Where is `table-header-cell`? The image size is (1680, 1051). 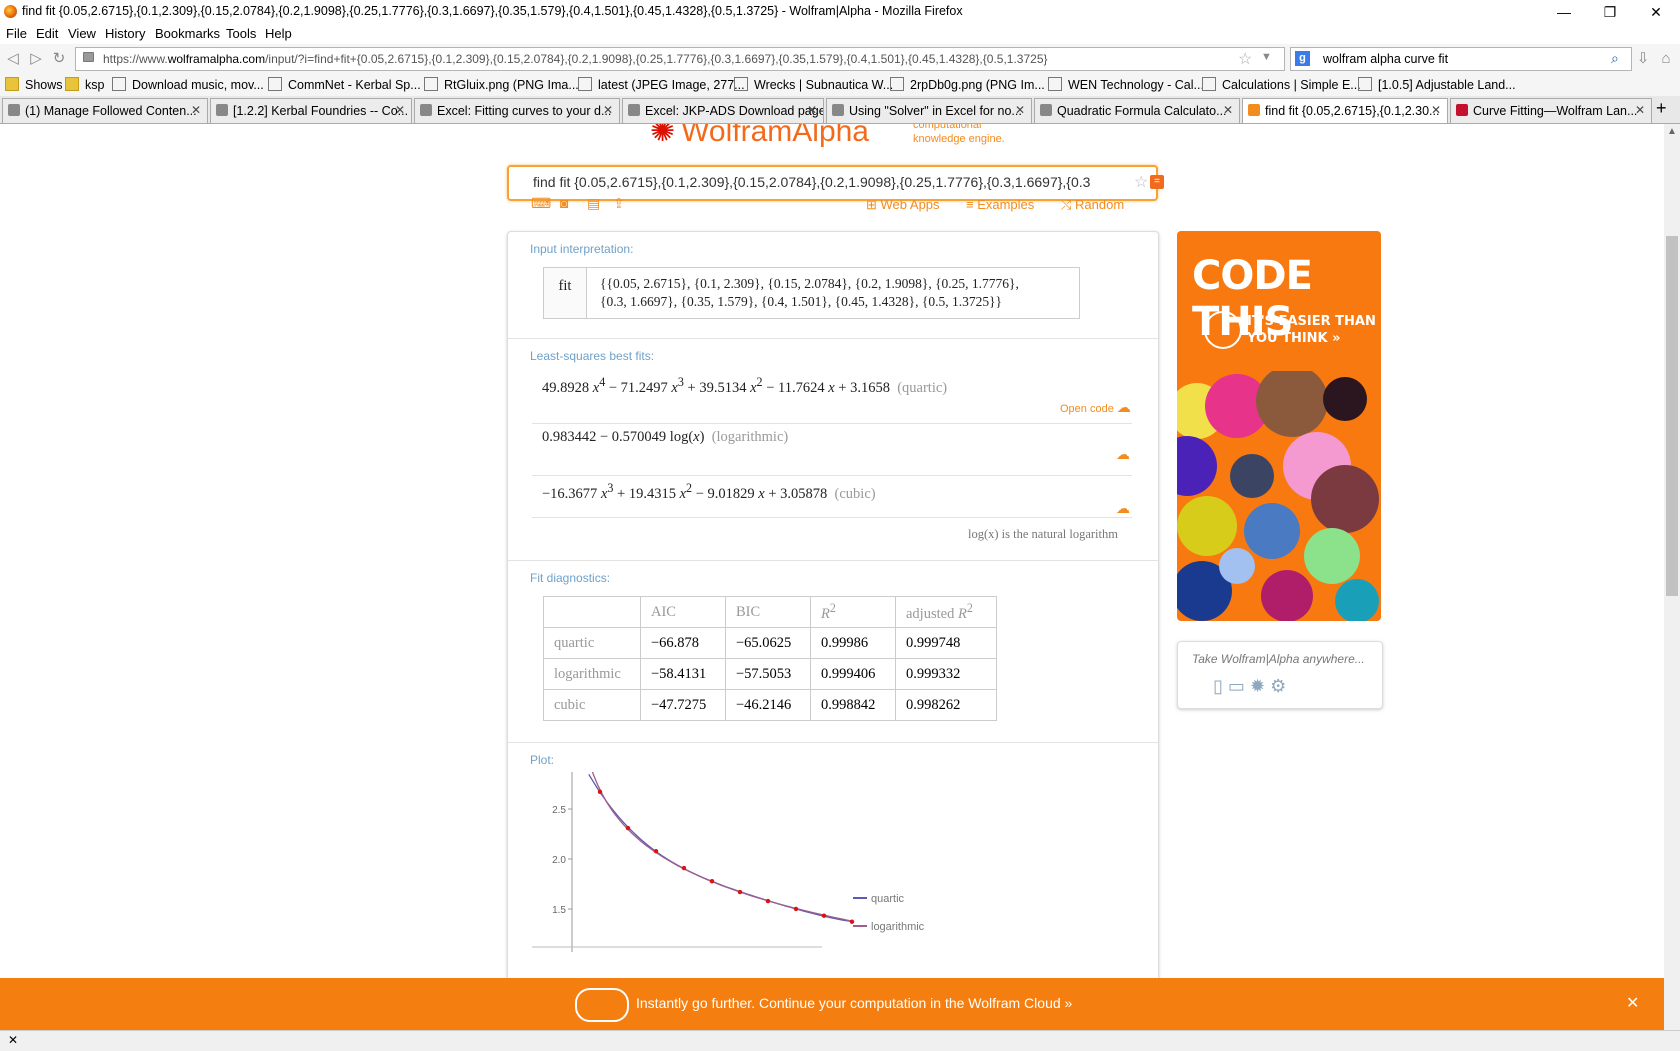
table-header-cell is located at coordinates (592, 612).